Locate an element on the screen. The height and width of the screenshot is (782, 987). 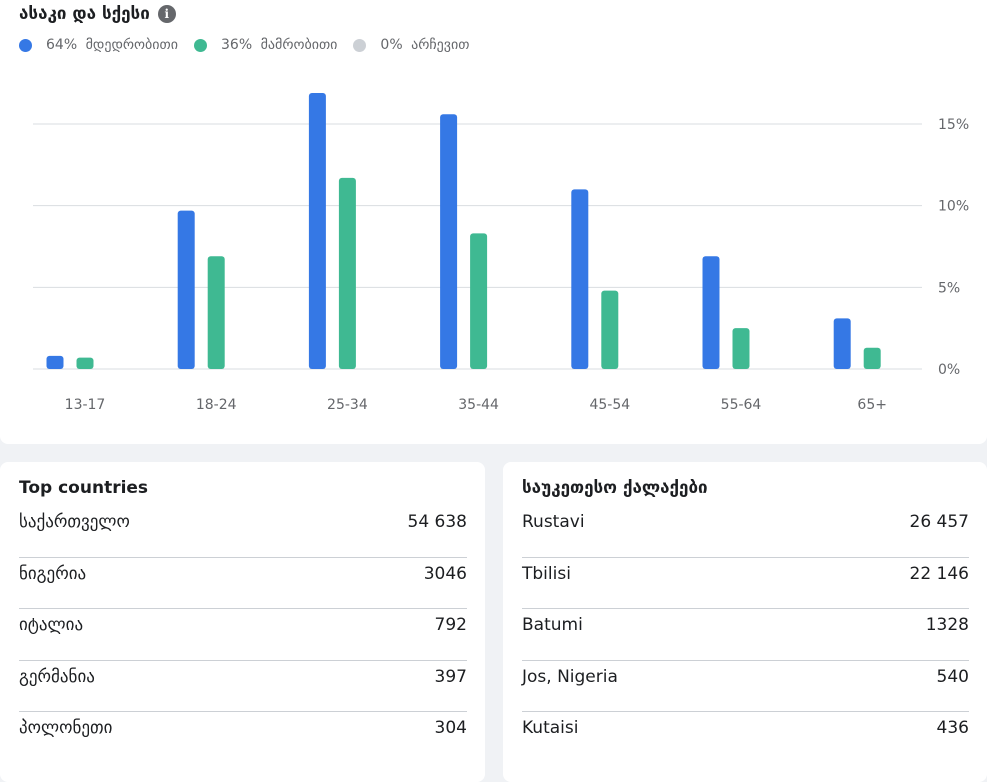
x-tick-label: 25-34 is located at coordinates (347, 405).